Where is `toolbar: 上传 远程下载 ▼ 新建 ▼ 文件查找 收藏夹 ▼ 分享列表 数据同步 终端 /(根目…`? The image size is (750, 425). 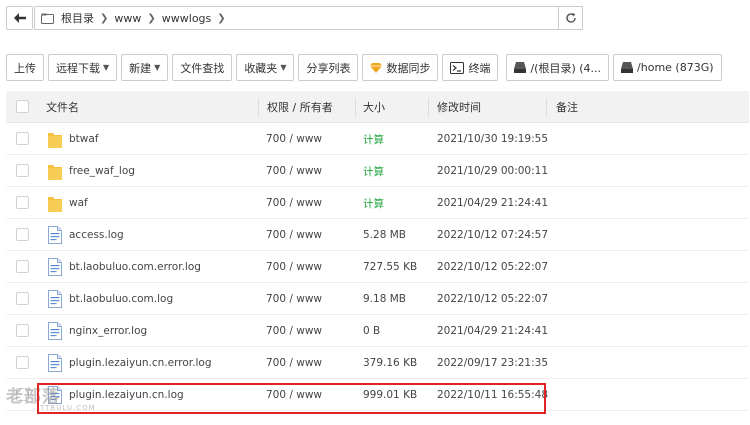 toolbar: 上传 远程下载 ▼ 新建 ▼ 文件查找 收藏夹 ▼ 分享列表 数据同步 终端 /(根目… is located at coordinates (366, 67).